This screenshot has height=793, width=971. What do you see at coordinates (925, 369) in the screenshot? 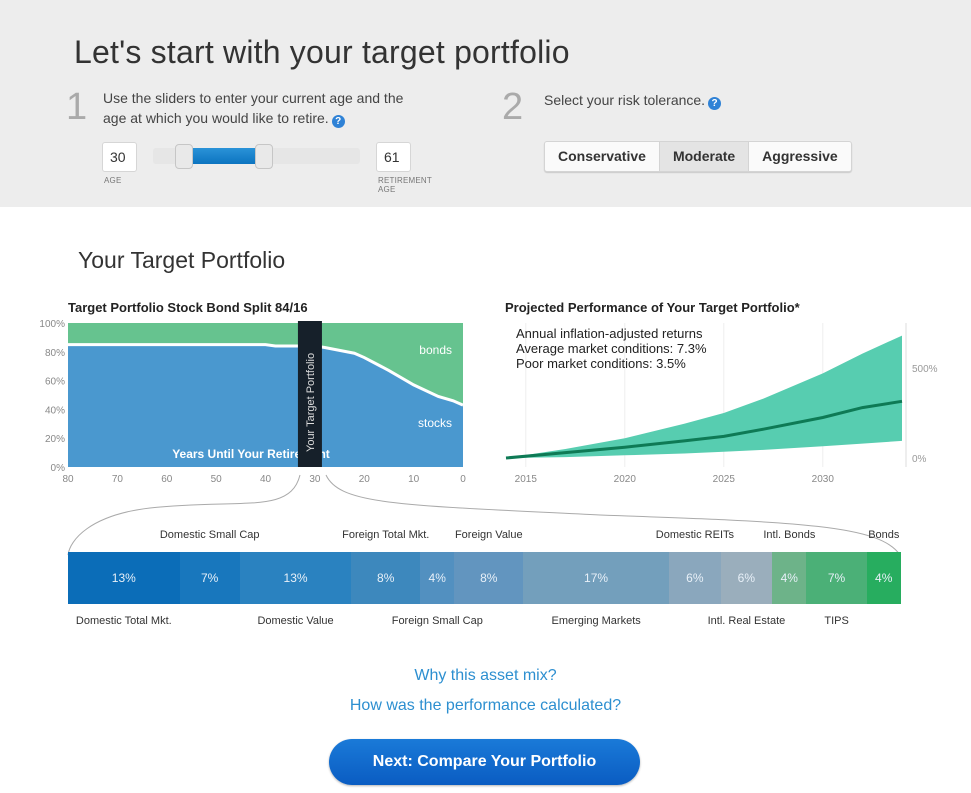
I see `y-tick-label: 500%` at bounding box center [925, 369].